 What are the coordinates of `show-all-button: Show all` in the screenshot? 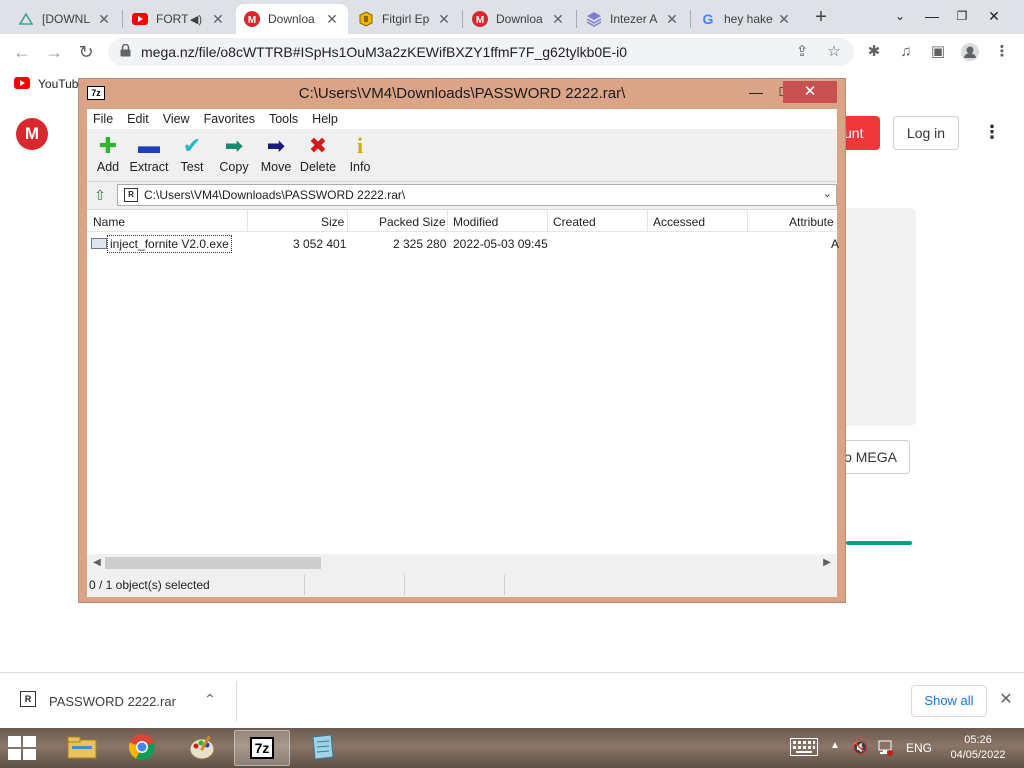 It's located at (949, 701).